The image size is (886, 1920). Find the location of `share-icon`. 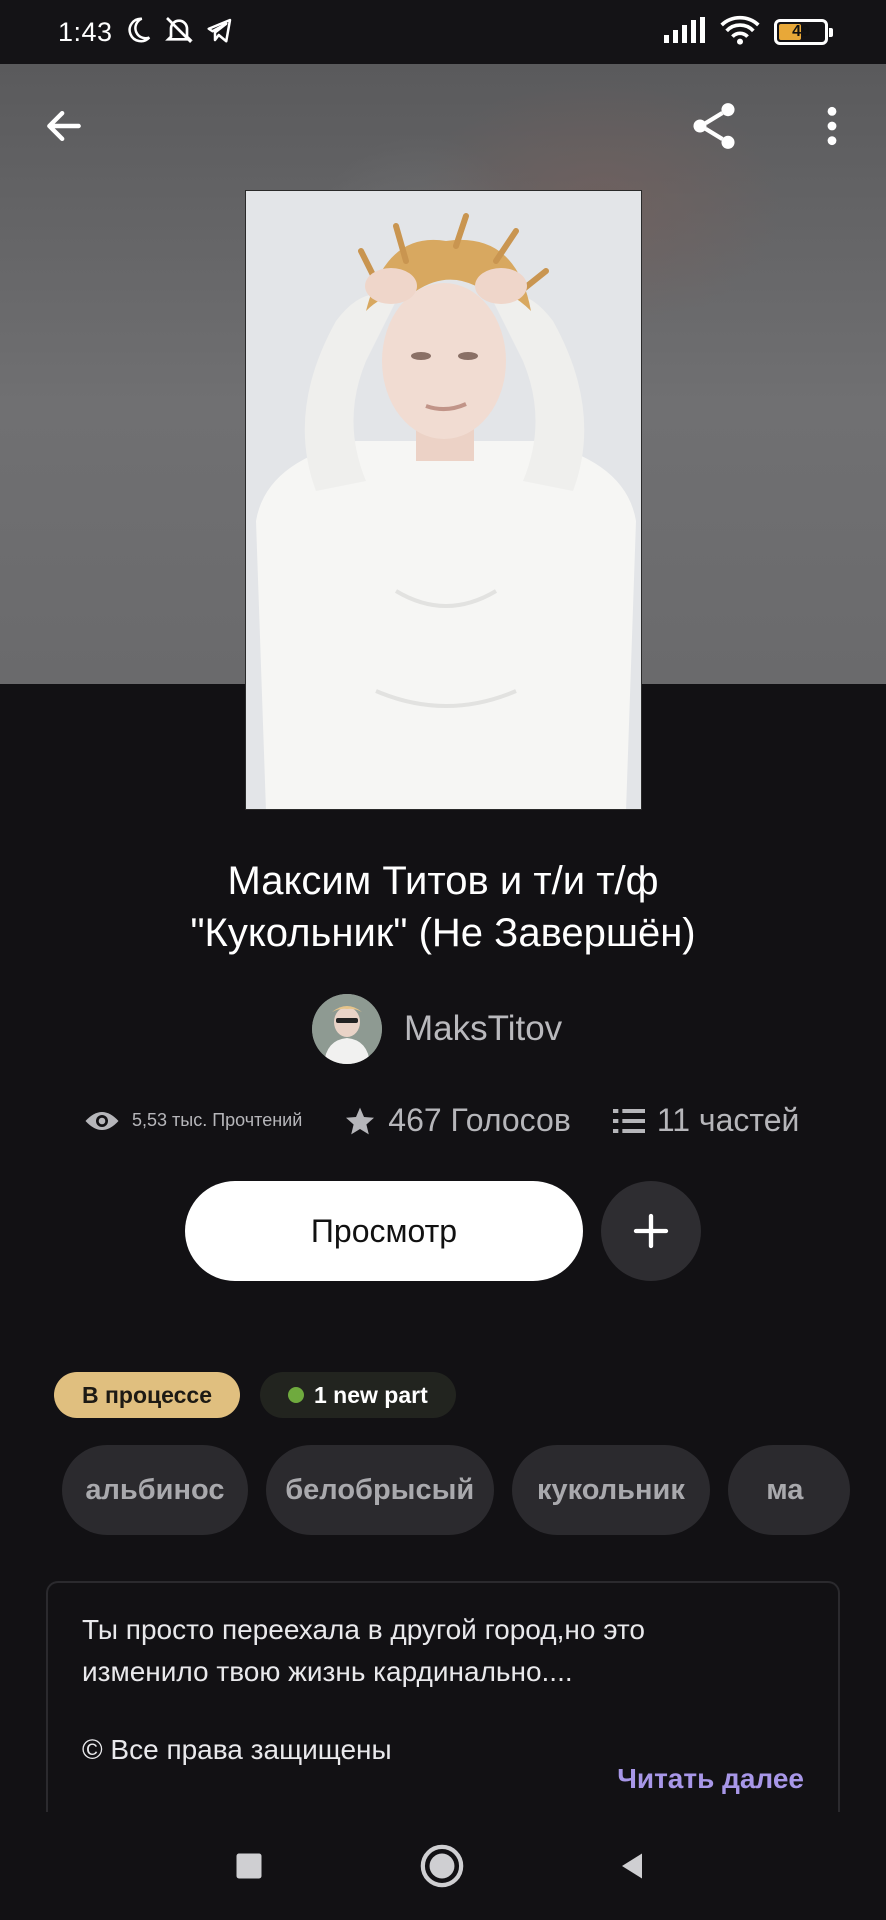

share-icon is located at coordinates (714, 126).